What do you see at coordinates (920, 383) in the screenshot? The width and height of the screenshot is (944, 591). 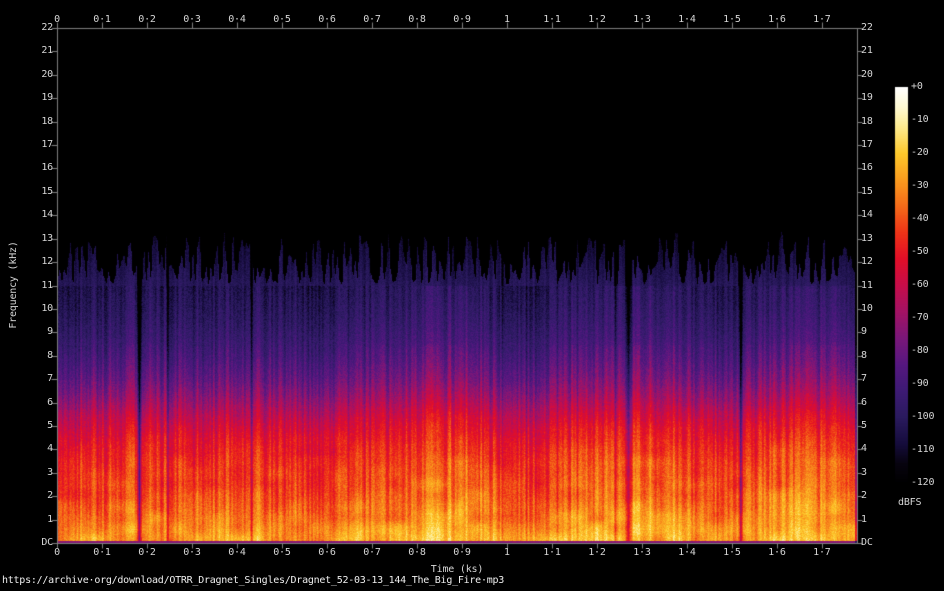 I see `colorbar-tick-label: -90` at bounding box center [920, 383].